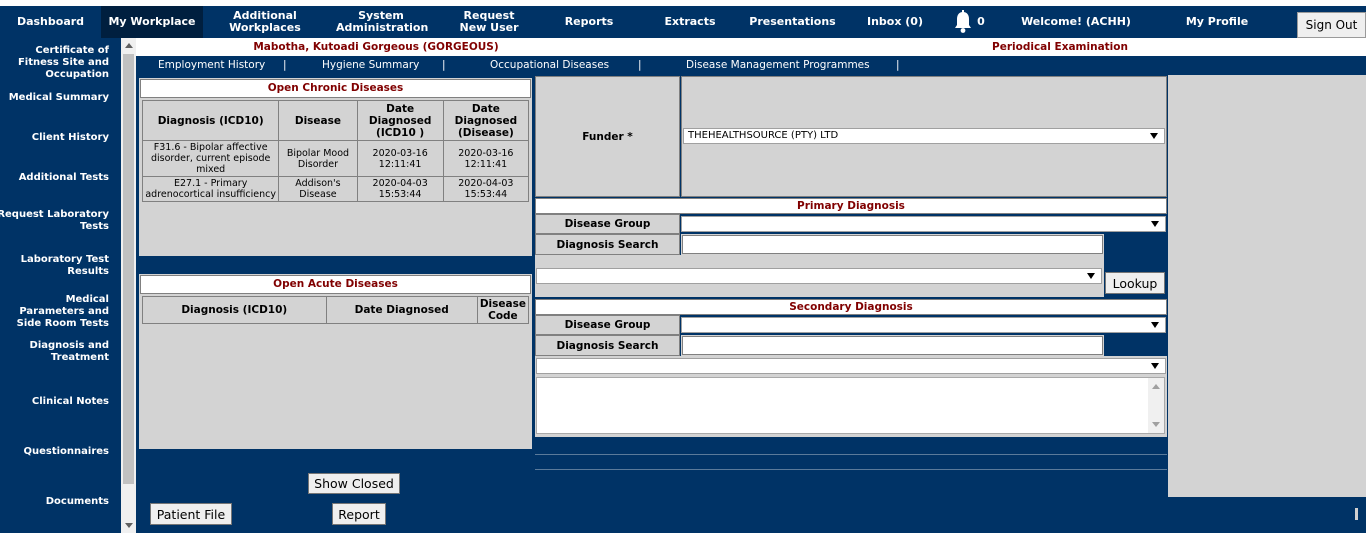 This screenshot has height=533, width=1366. Describe the element at coordinates (895, 22) in the screenshot. I see `nav-inbox: Inbox (0)` at that location.